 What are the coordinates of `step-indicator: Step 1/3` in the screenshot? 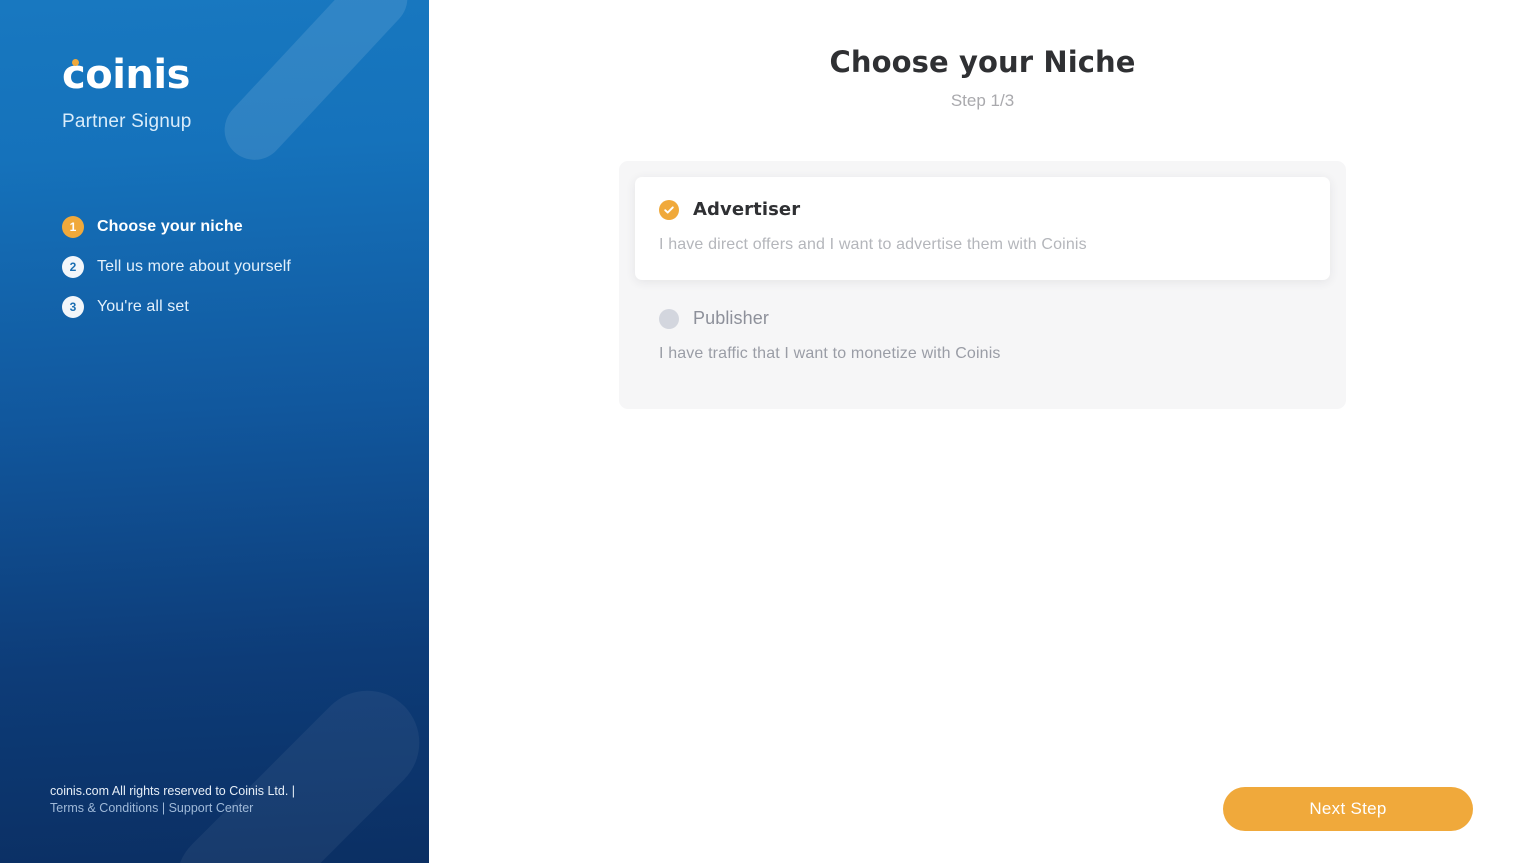 It's located at (982, 100).